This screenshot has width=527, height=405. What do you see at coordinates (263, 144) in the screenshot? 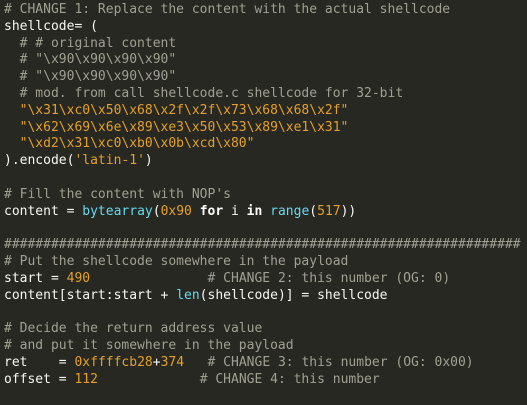
I see `code-line-9: "\xd2\x31\xc0\xb0\x0b\xcd\x80"` at bounding box center [263, 144].